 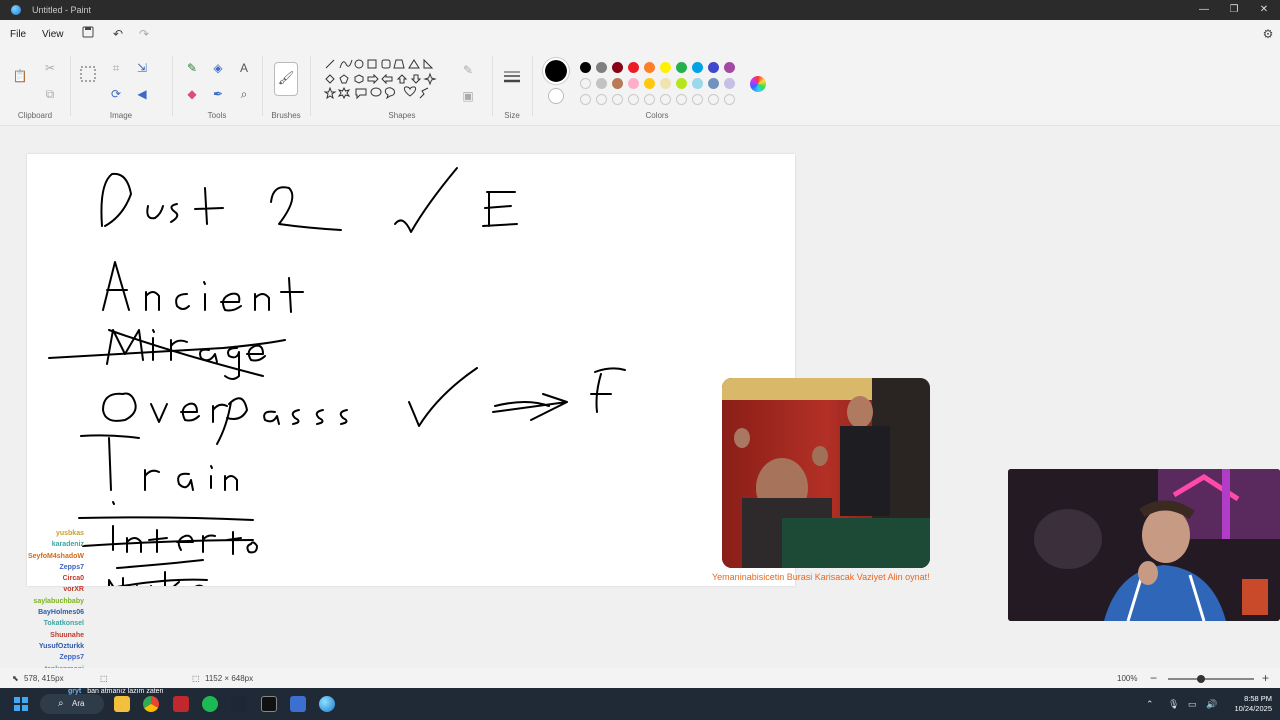 I want to click on clock-date: 10/24/2025, so click(x=1253, y=708).